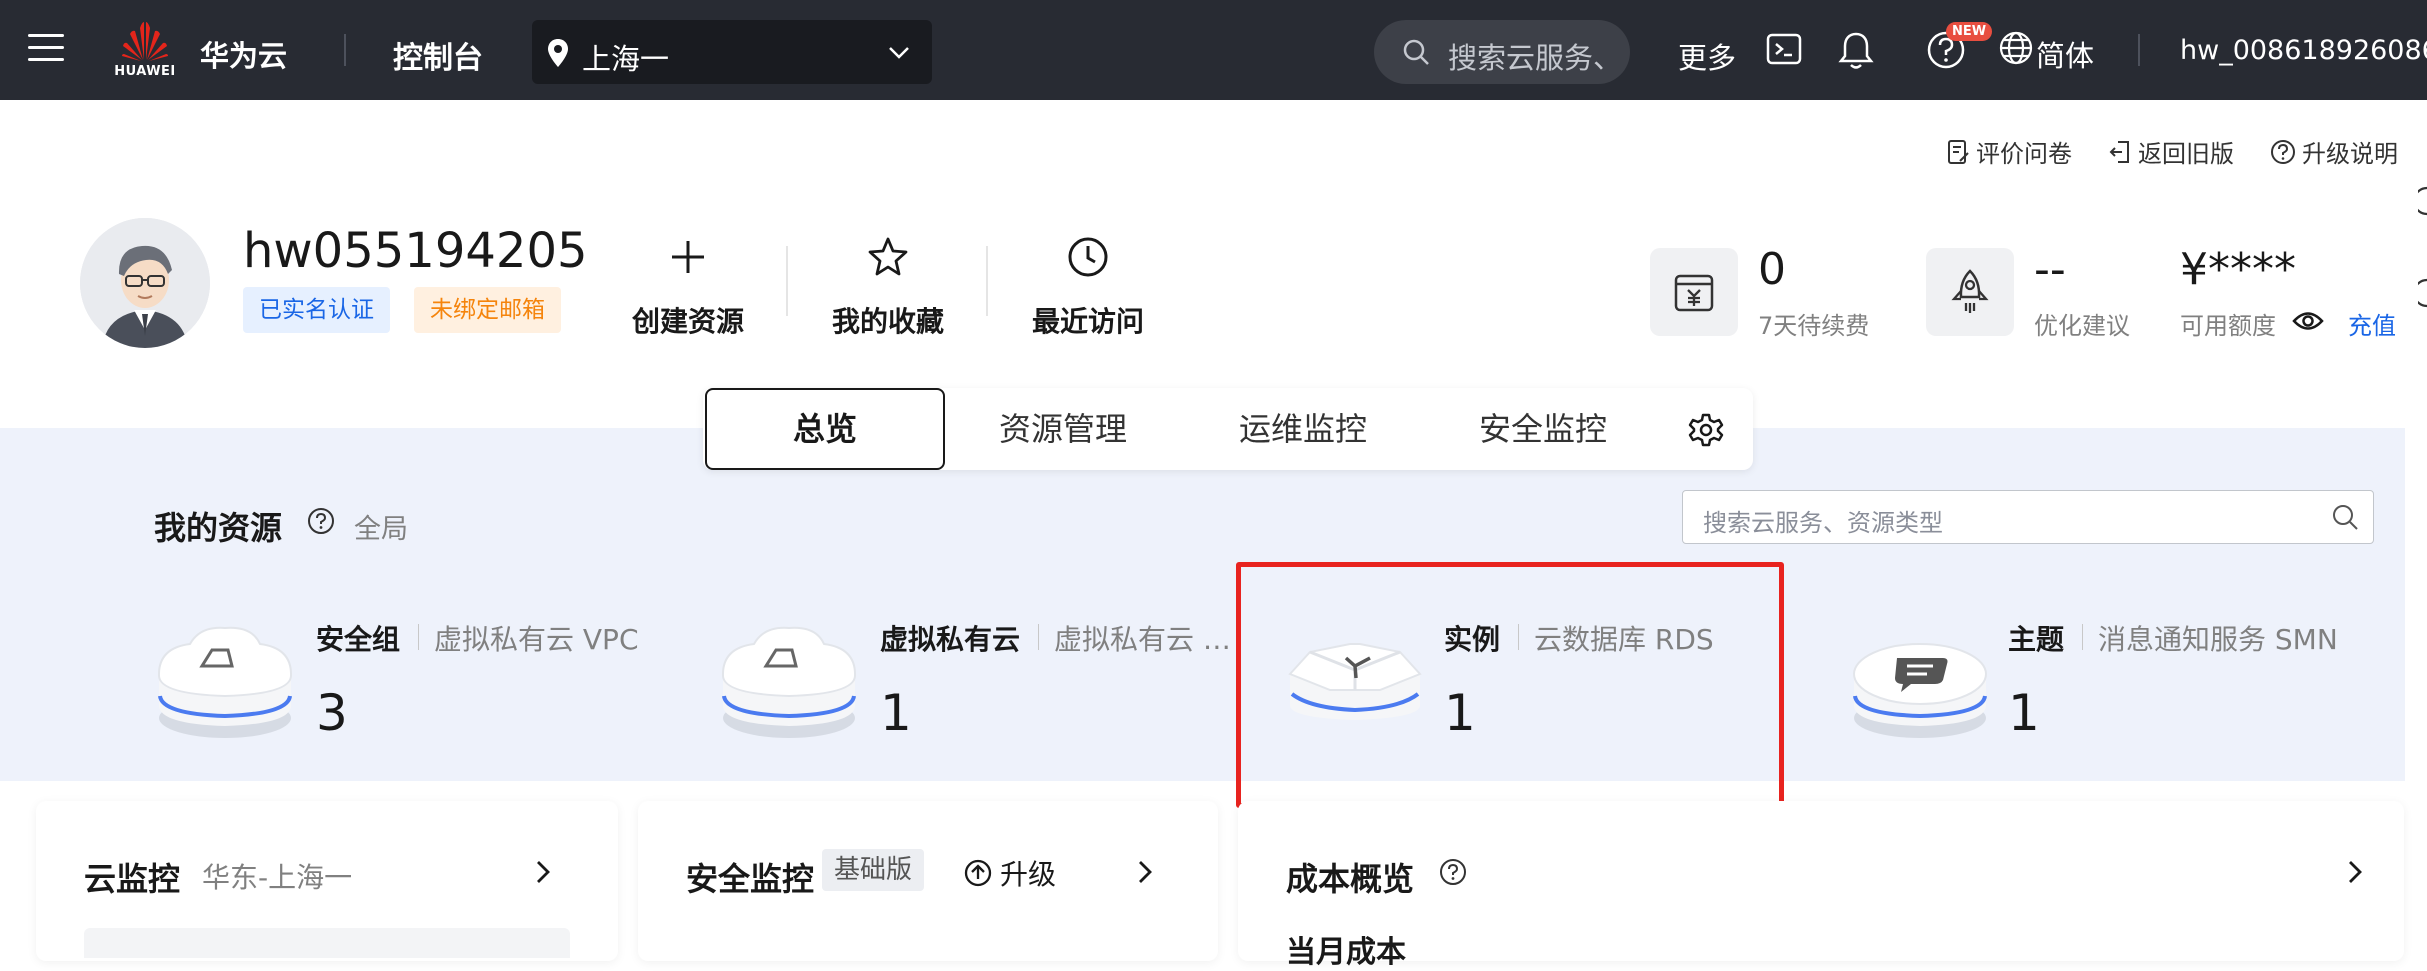 This screenshot has width=2427, height=971. I want to click on my-resources-title: 我的资源, so click(218, 528).